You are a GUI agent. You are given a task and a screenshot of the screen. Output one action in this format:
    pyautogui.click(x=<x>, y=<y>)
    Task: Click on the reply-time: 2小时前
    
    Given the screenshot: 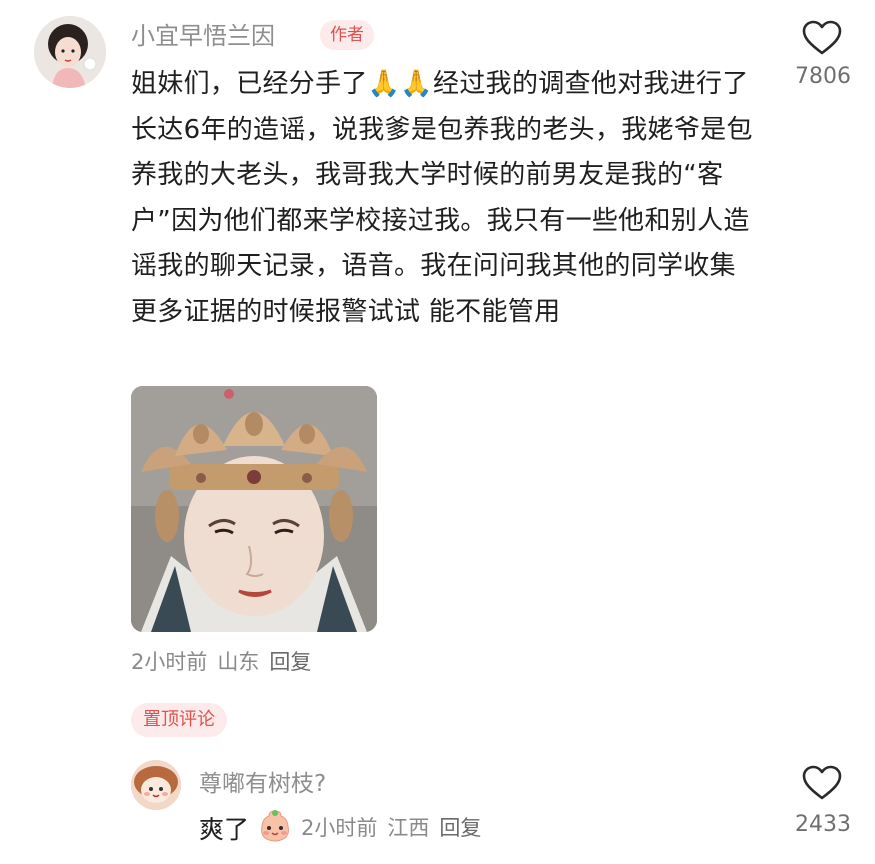 What is the action you would take?
    pyautogui.click(x=339, y=828)
    